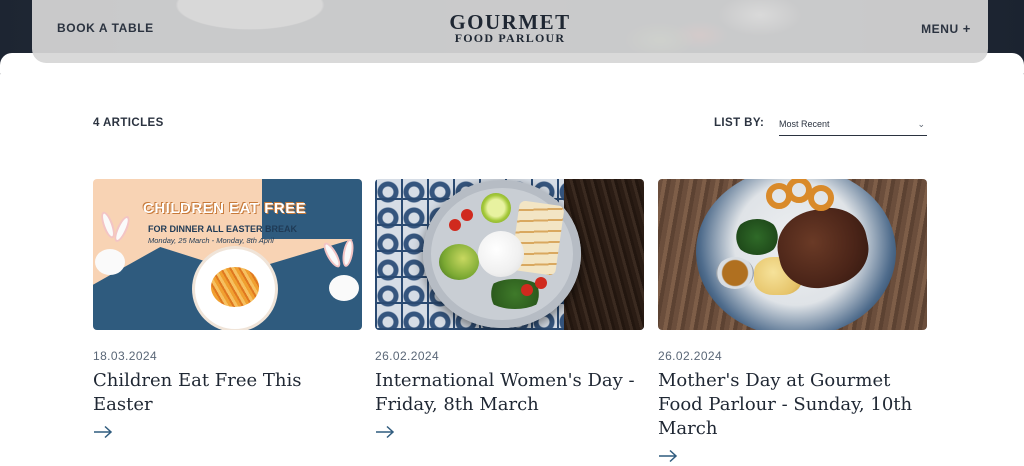 This screenshot has width=1024, height=466. I want to click on site-header: BOOK A TABLE GOURMET FOOD PARLOUR MENU +, so click(510, 31).